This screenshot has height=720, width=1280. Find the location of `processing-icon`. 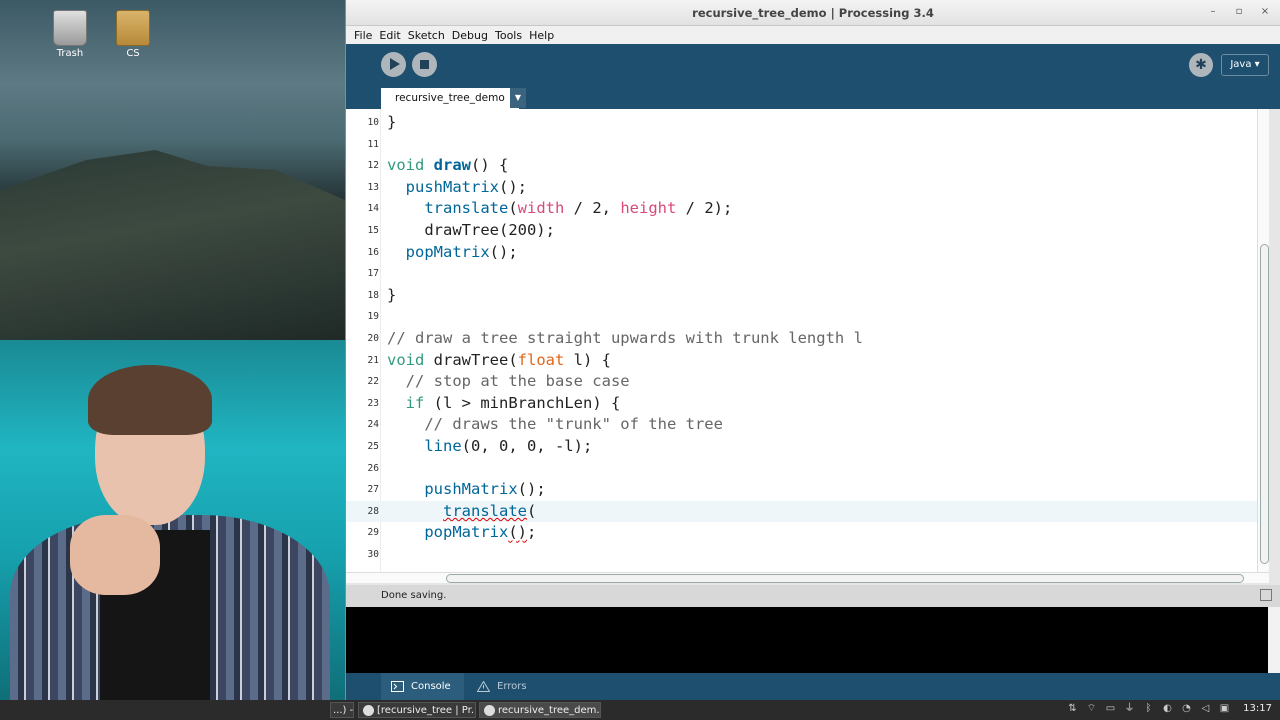

processing-icon is located at coordinates (489, 710).